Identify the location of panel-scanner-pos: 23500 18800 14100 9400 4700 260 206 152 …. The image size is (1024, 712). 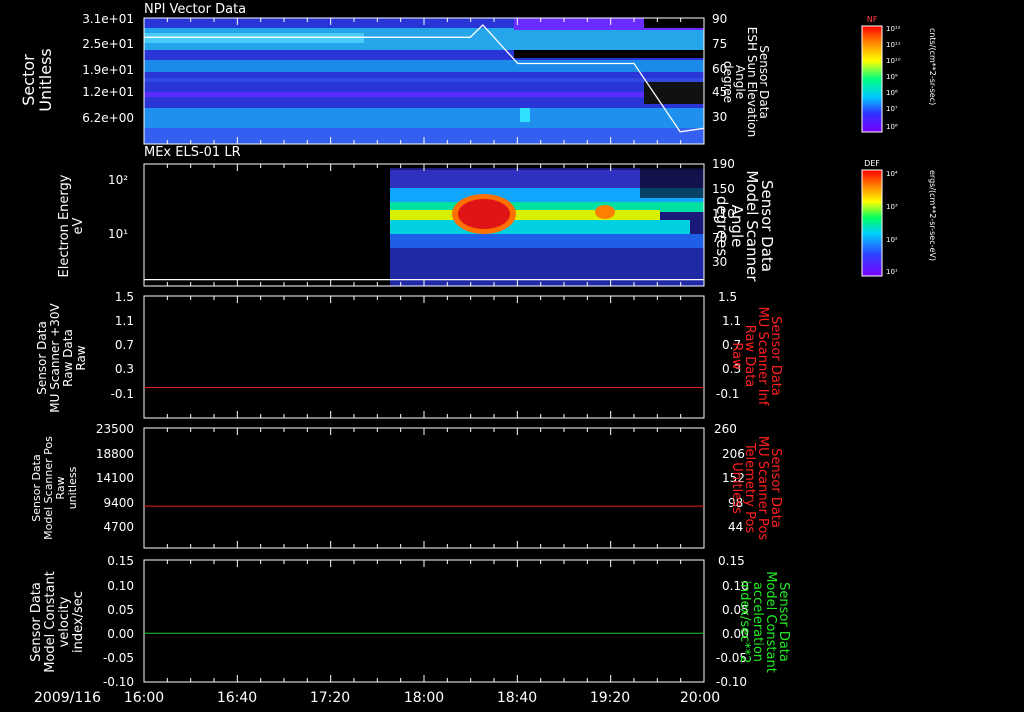
(406, 485).